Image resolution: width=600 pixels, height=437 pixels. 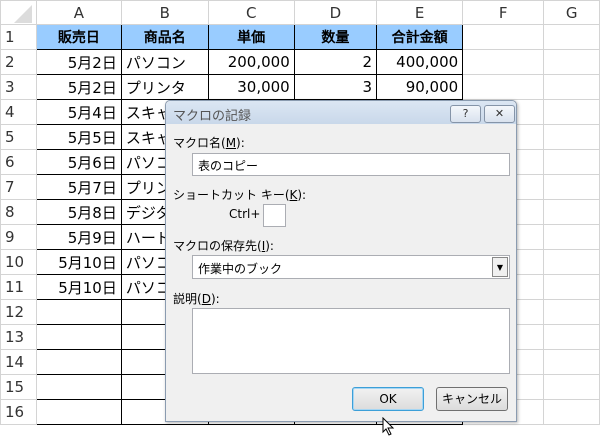 What do you see at coordinates (18, 337) in the screenshot?
I see `row-header: 13` at bounding box center [18, 337].